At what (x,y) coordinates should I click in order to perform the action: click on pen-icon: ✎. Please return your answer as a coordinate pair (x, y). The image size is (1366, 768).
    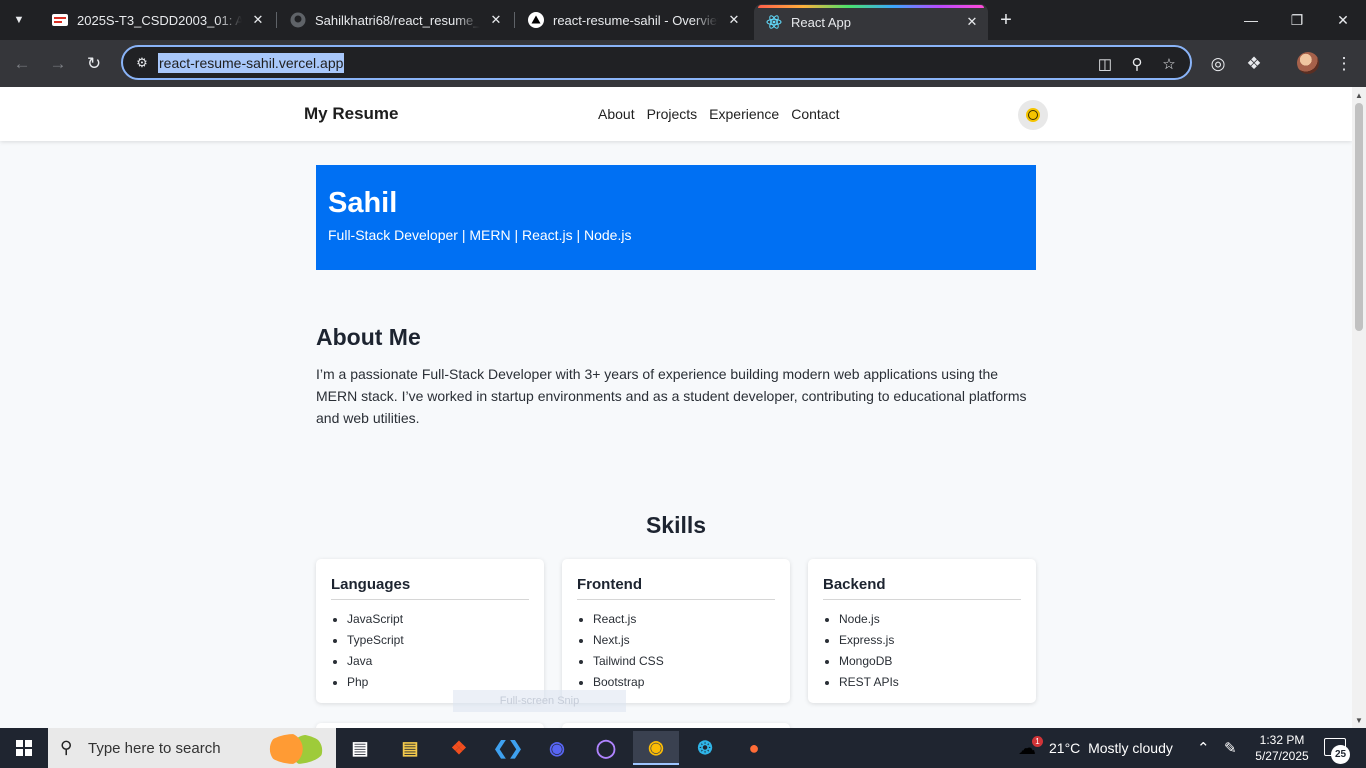
    Looking at the image, I should click on (1230, 748).